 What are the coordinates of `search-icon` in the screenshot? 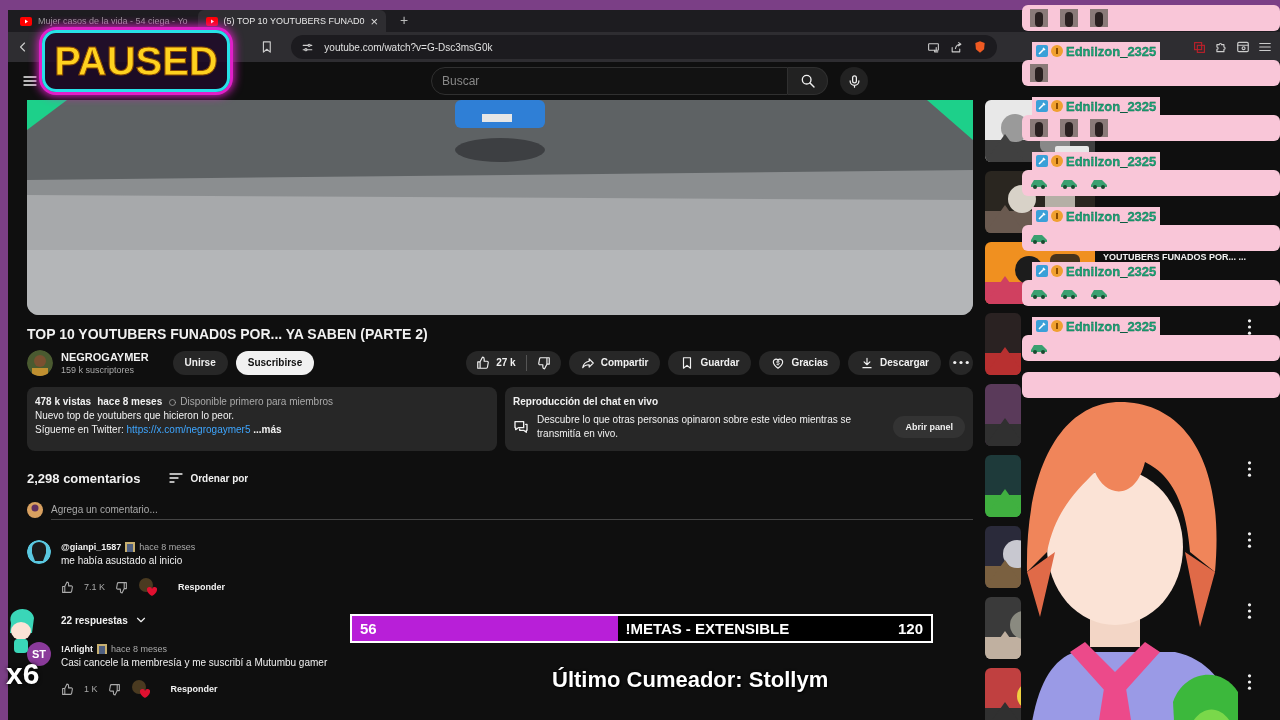 It's located at (807, 81).